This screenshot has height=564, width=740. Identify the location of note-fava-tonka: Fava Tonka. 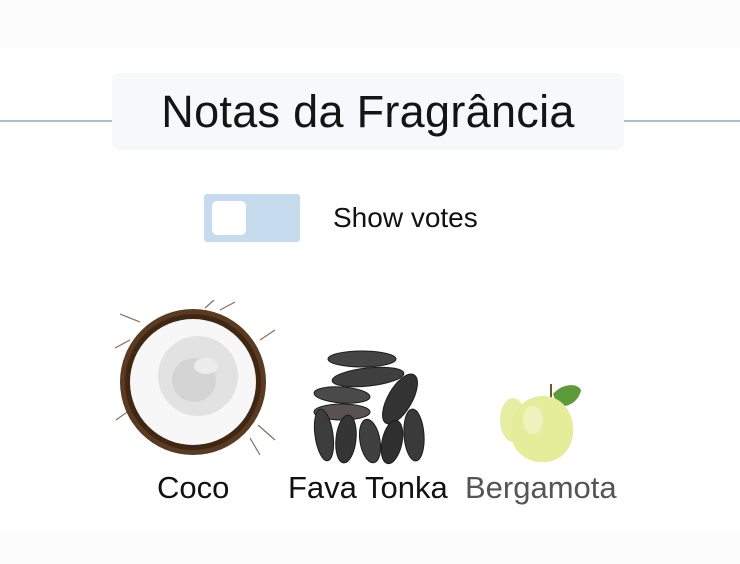
(373, 427).